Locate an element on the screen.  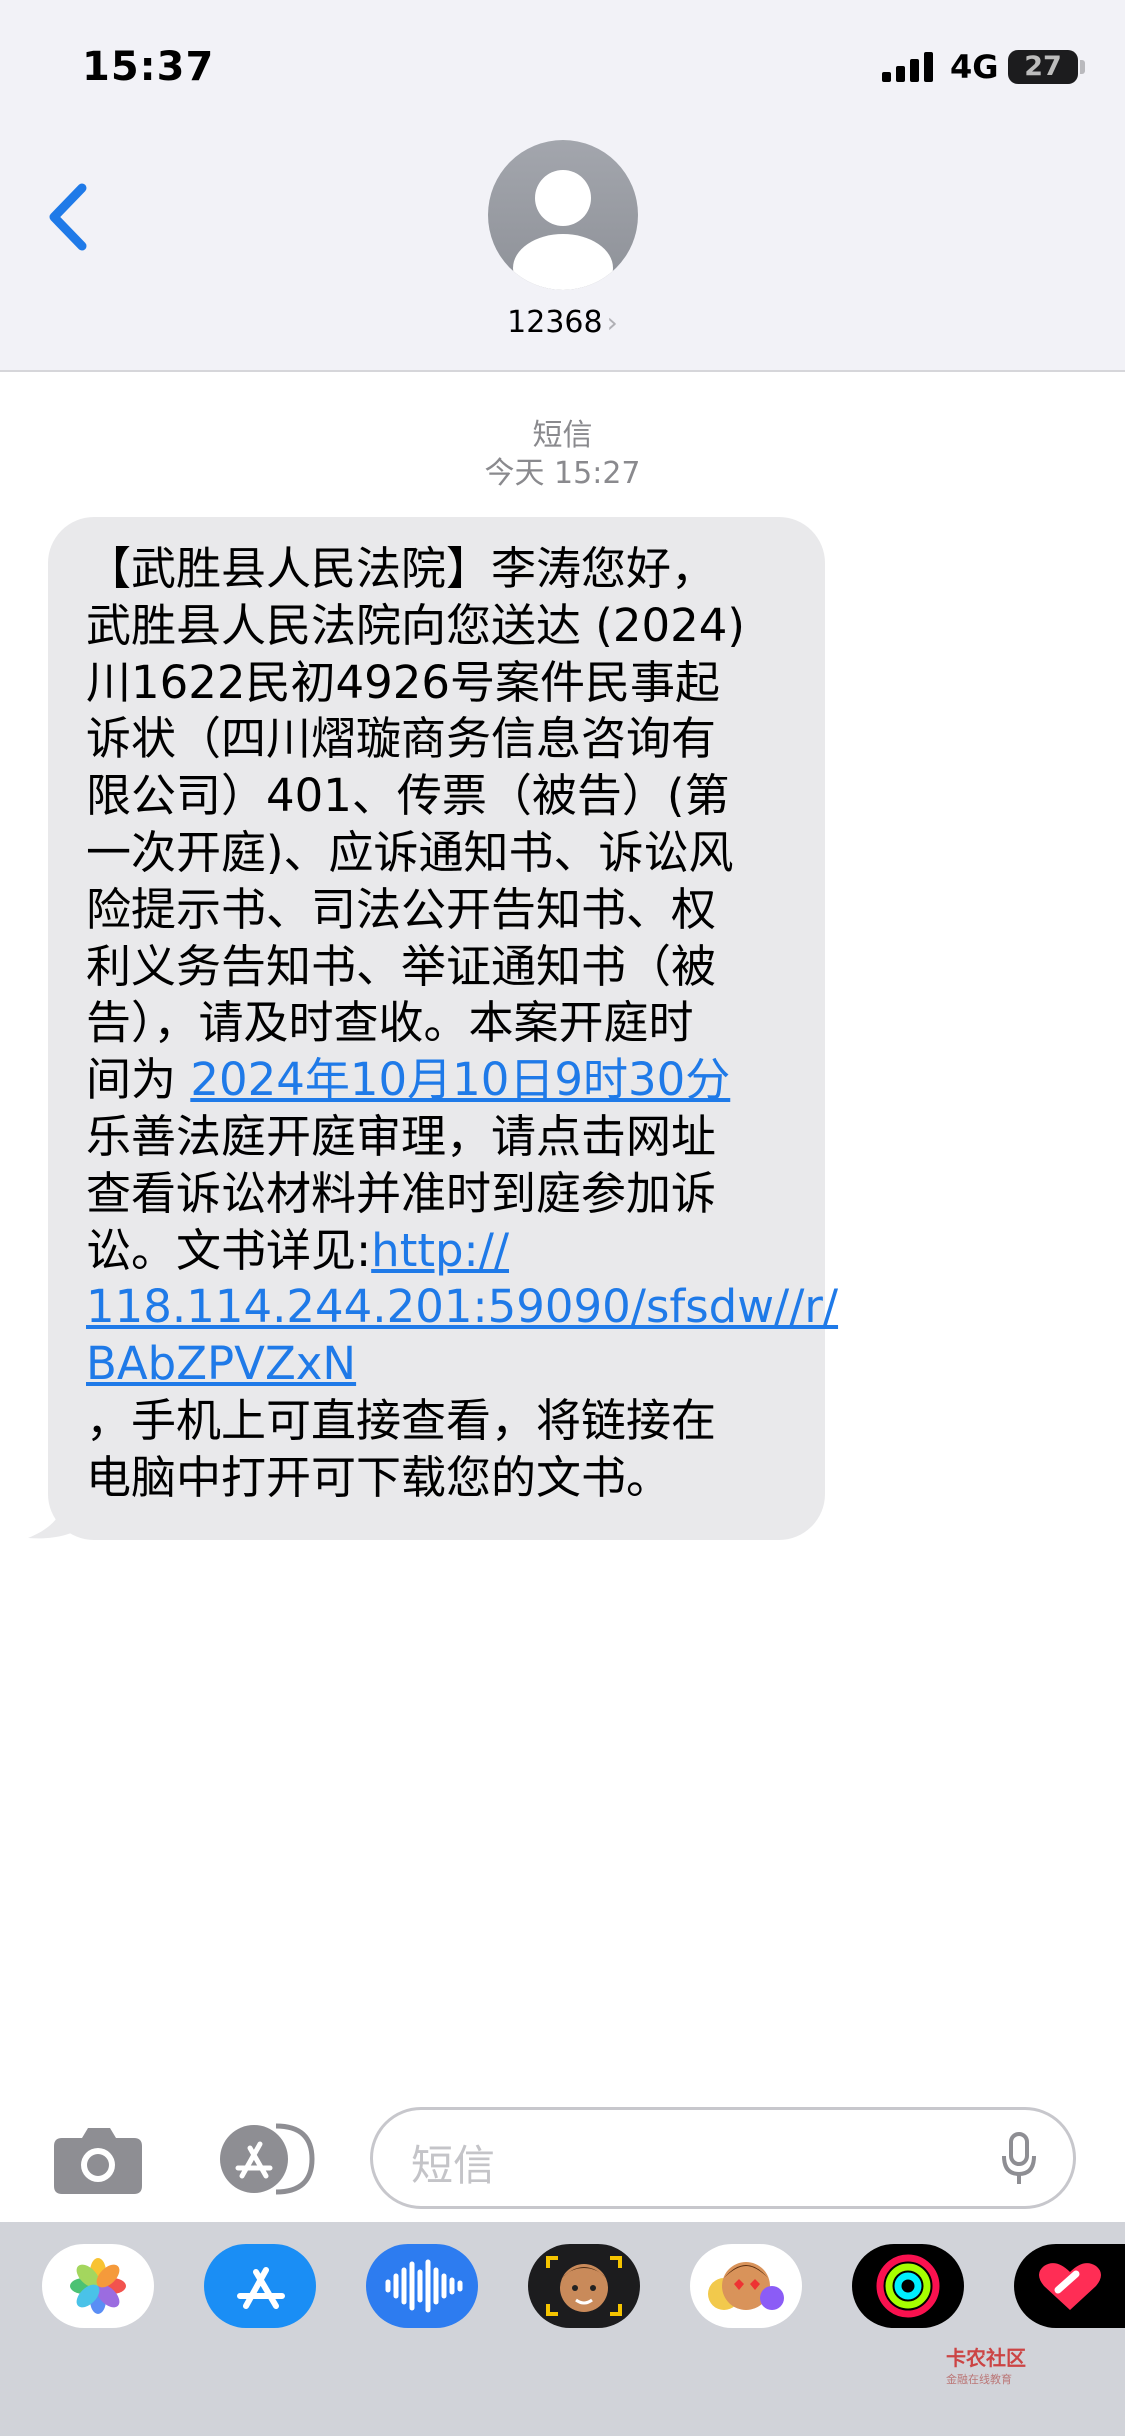
memoji-icon is located at coordinates (584, 2286).